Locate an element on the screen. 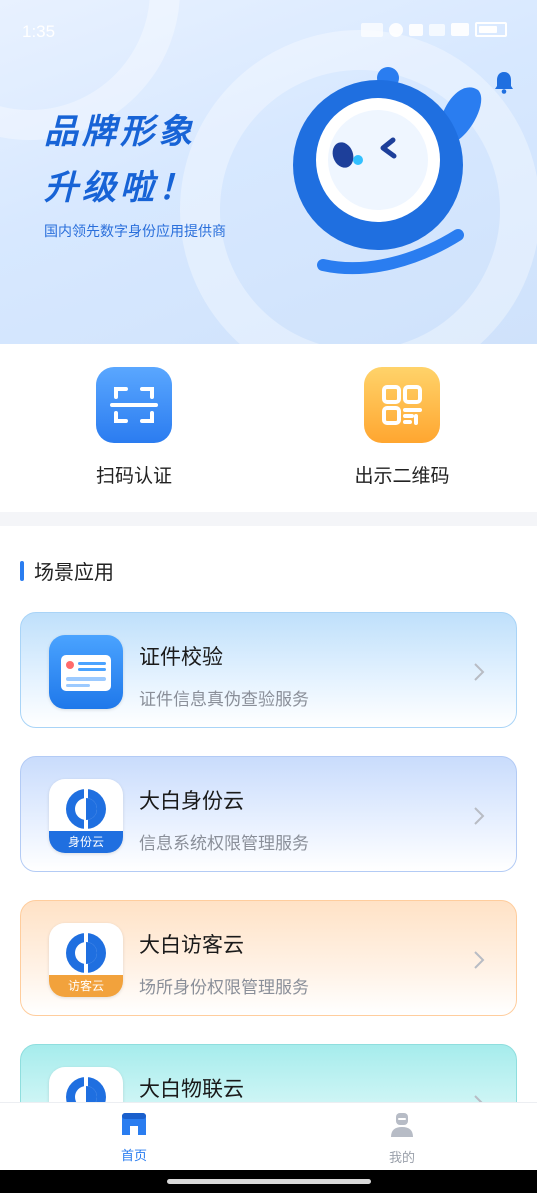  identity-cloud-icon: 身份云 is located at coordinates (86, 816).